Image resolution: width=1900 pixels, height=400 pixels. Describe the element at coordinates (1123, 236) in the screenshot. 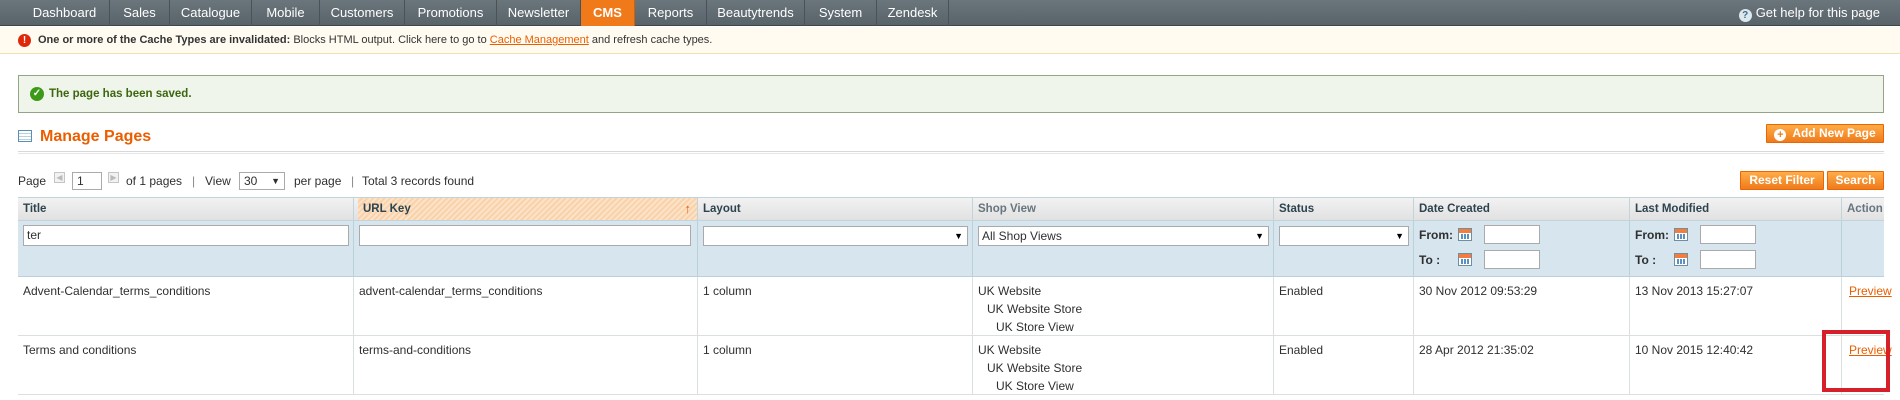

I see `shop-view-filter-select: All Shop Views ▼` at that location.